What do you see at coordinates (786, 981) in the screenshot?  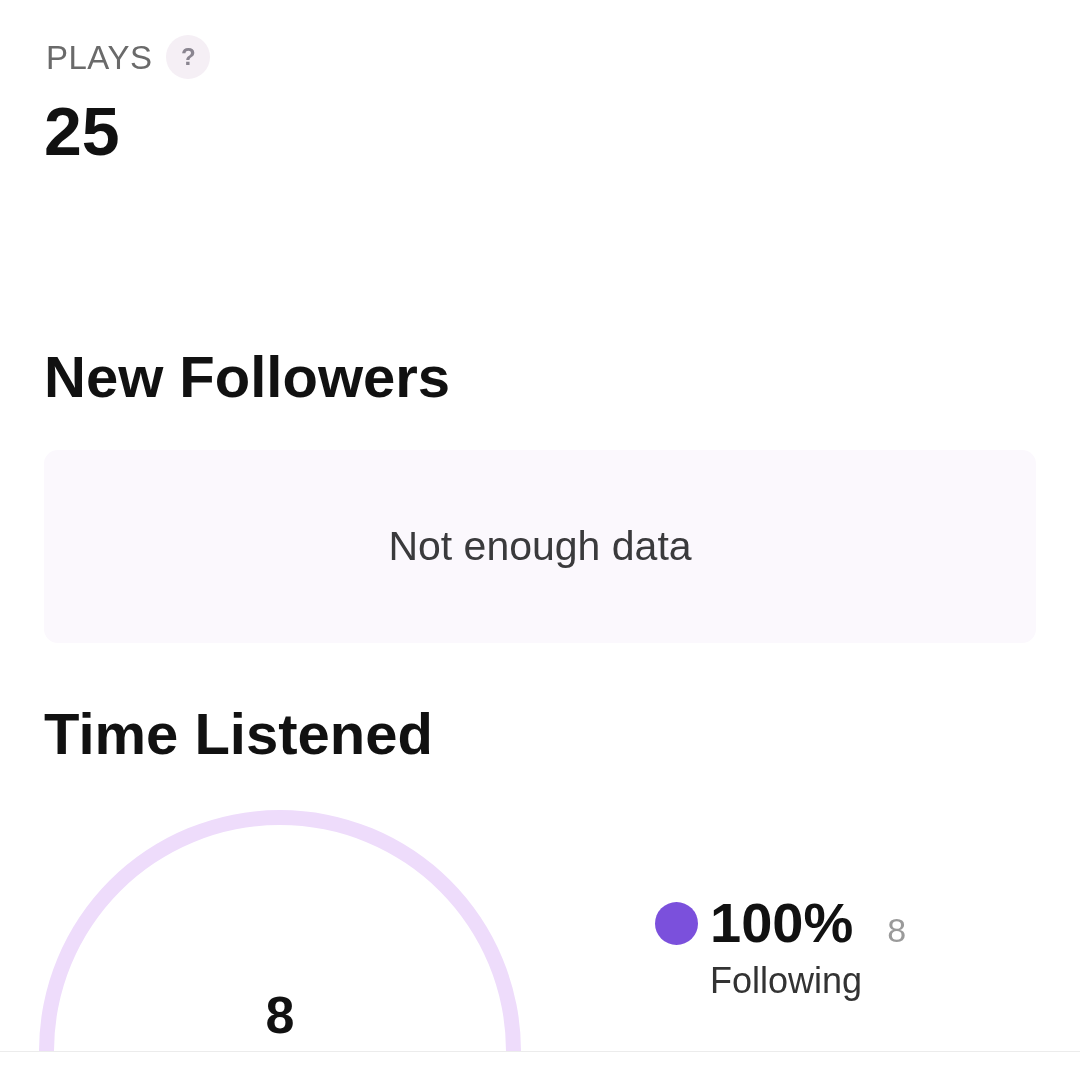 I see `legend-label: Following` at bounding box center [786, 981].